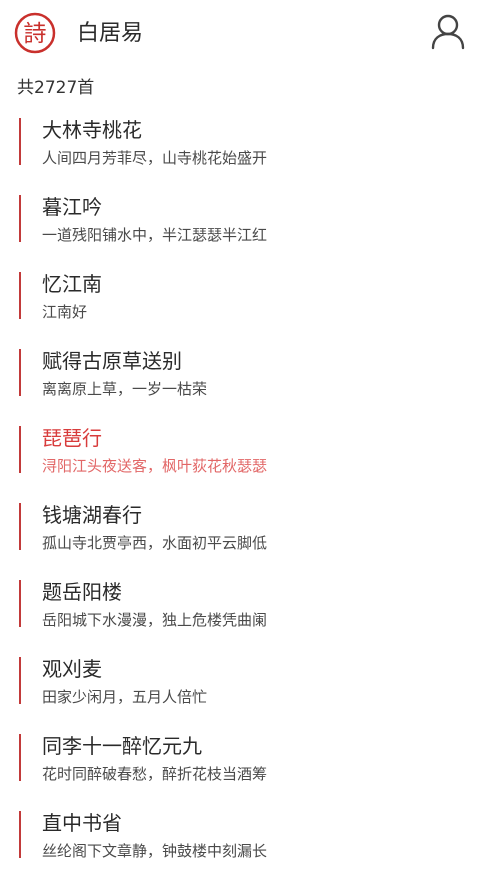  I want to click on poem-first-line: 花时同醉破春愁，醉折花枝当酒筹, so click(155, 774).